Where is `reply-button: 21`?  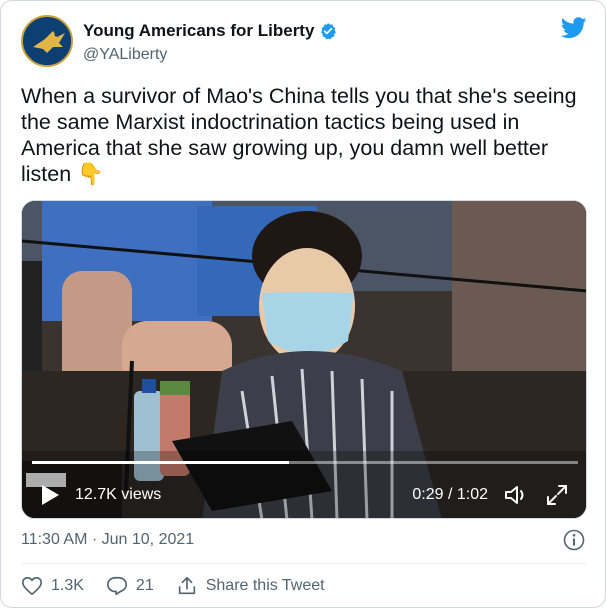 reply-button: 21 is located at coordinates (130, 586).